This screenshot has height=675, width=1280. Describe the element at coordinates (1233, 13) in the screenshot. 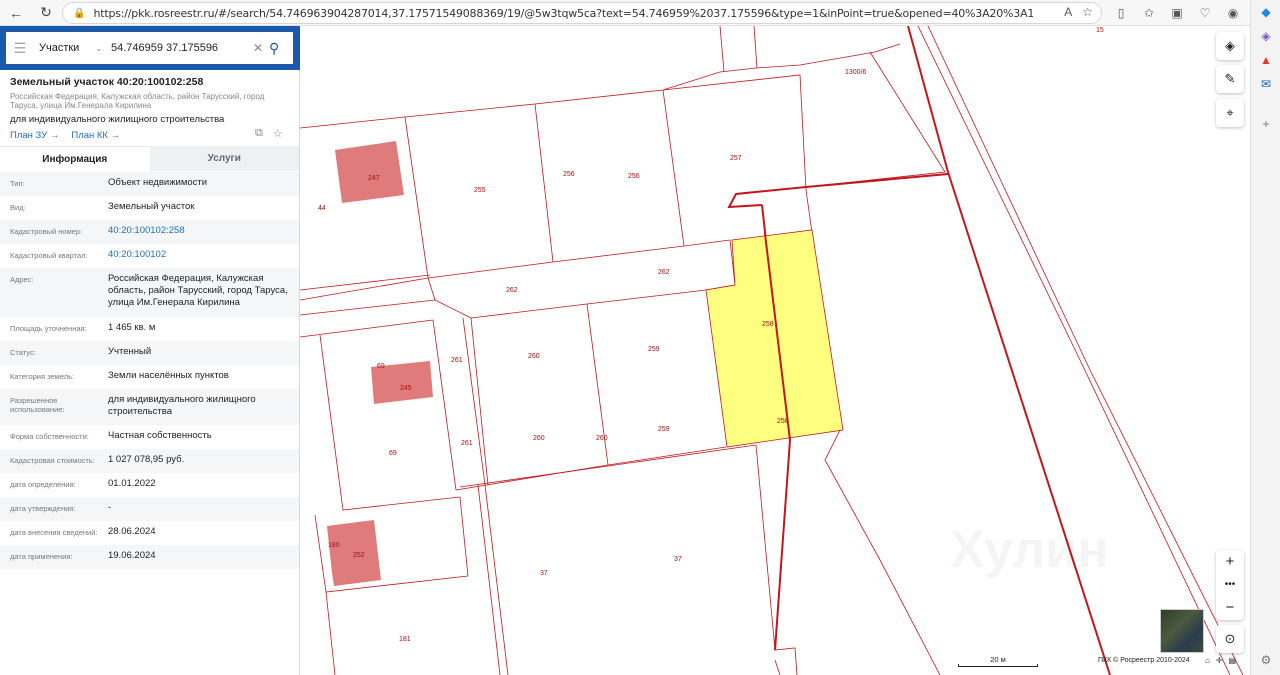

I see `profile-icon: ◉` at that location.